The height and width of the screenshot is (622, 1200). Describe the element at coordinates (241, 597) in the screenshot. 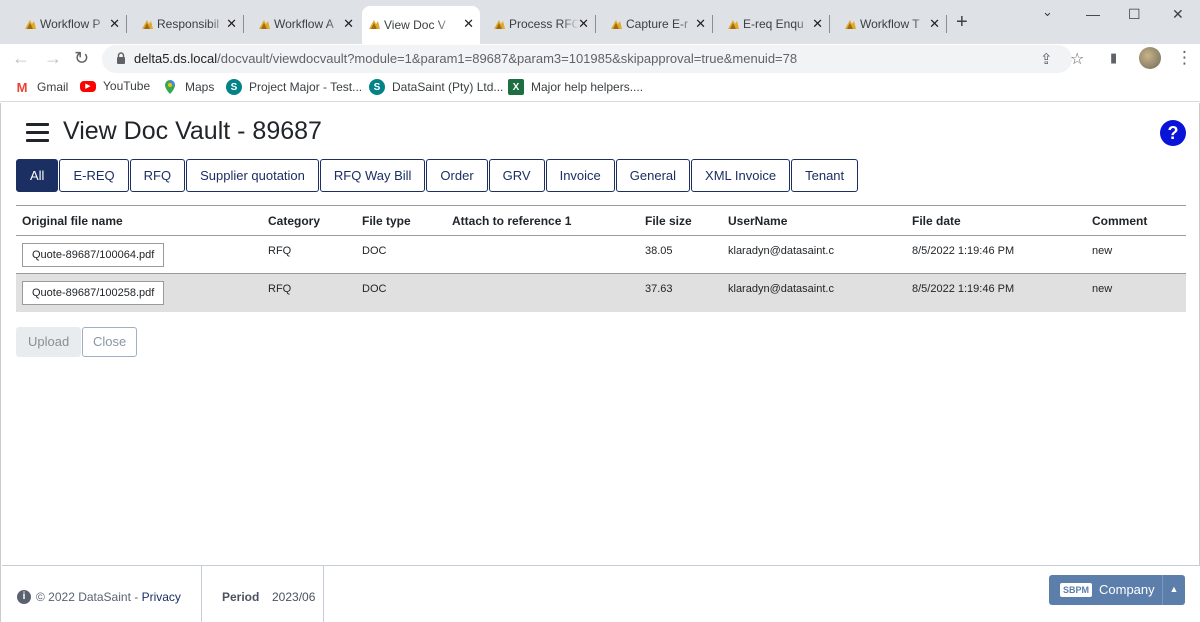

I see `period-label: Period` at that location.